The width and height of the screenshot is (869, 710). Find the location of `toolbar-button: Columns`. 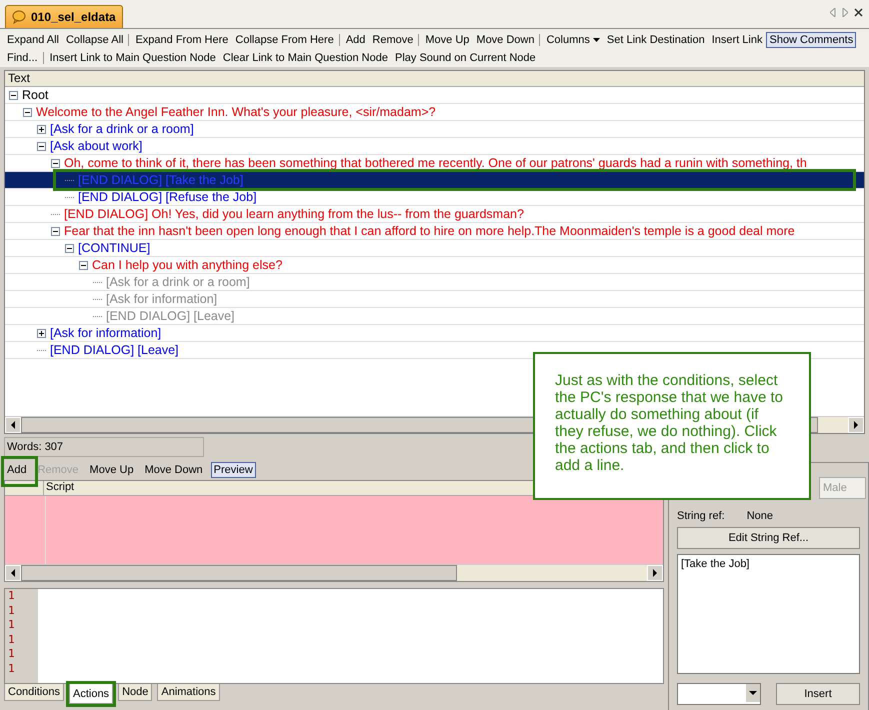

toolbar-button: Columns is located at coordinates (573, 40).